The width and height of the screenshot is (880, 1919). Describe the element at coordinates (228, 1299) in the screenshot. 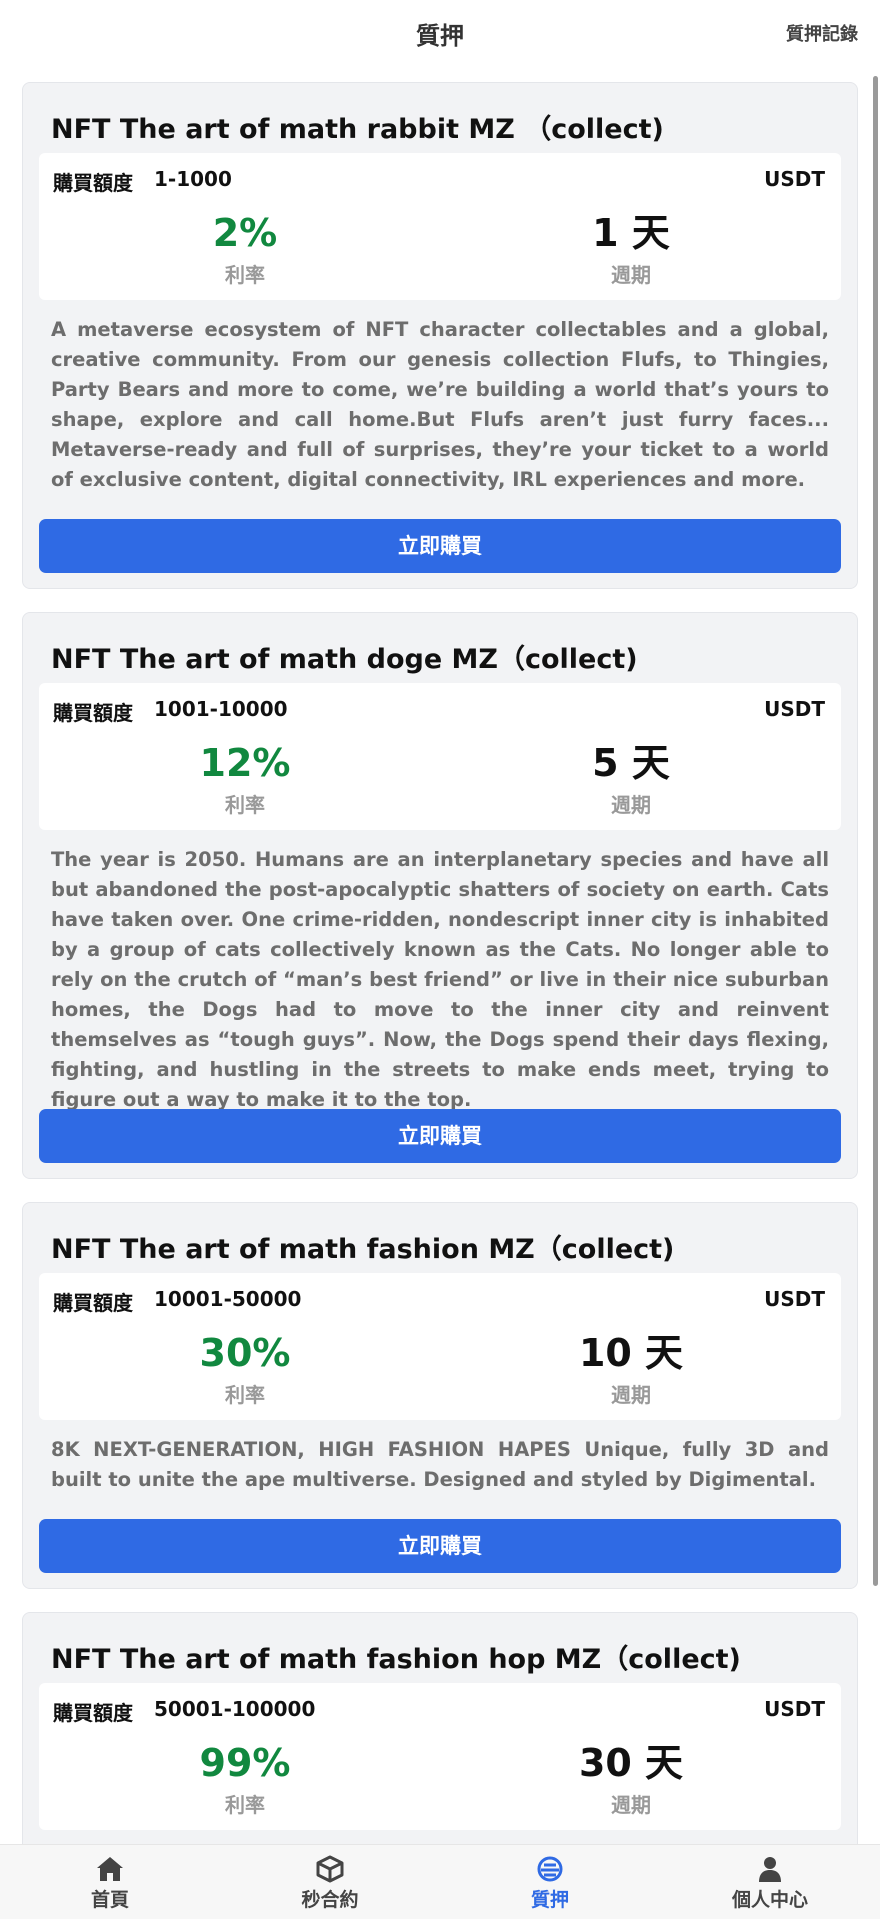

I see `quota-value: 10001-50000` at that location.